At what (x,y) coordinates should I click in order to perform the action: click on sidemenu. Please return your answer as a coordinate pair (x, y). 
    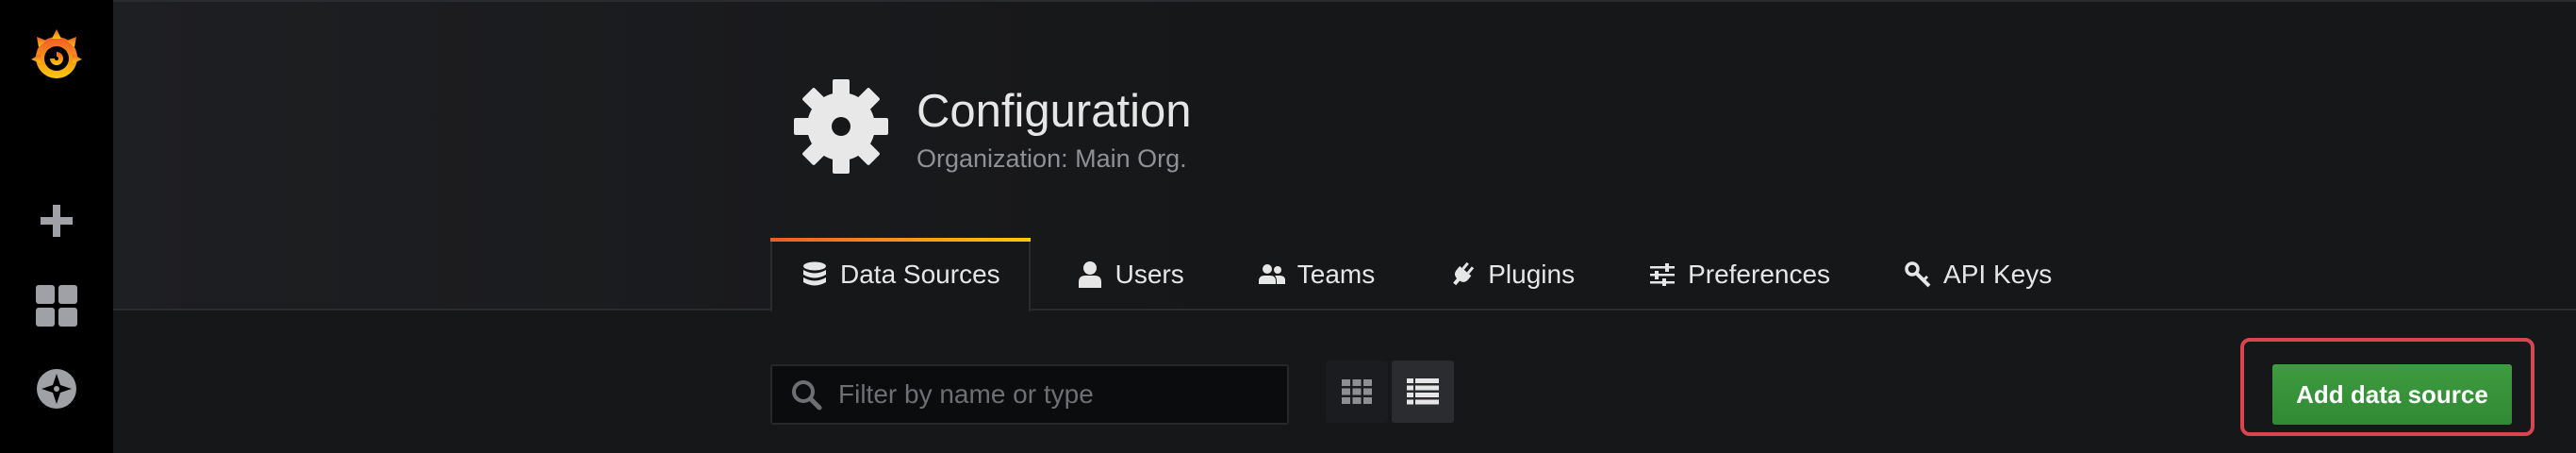
    Looking at the image, I should click on (56, 227).